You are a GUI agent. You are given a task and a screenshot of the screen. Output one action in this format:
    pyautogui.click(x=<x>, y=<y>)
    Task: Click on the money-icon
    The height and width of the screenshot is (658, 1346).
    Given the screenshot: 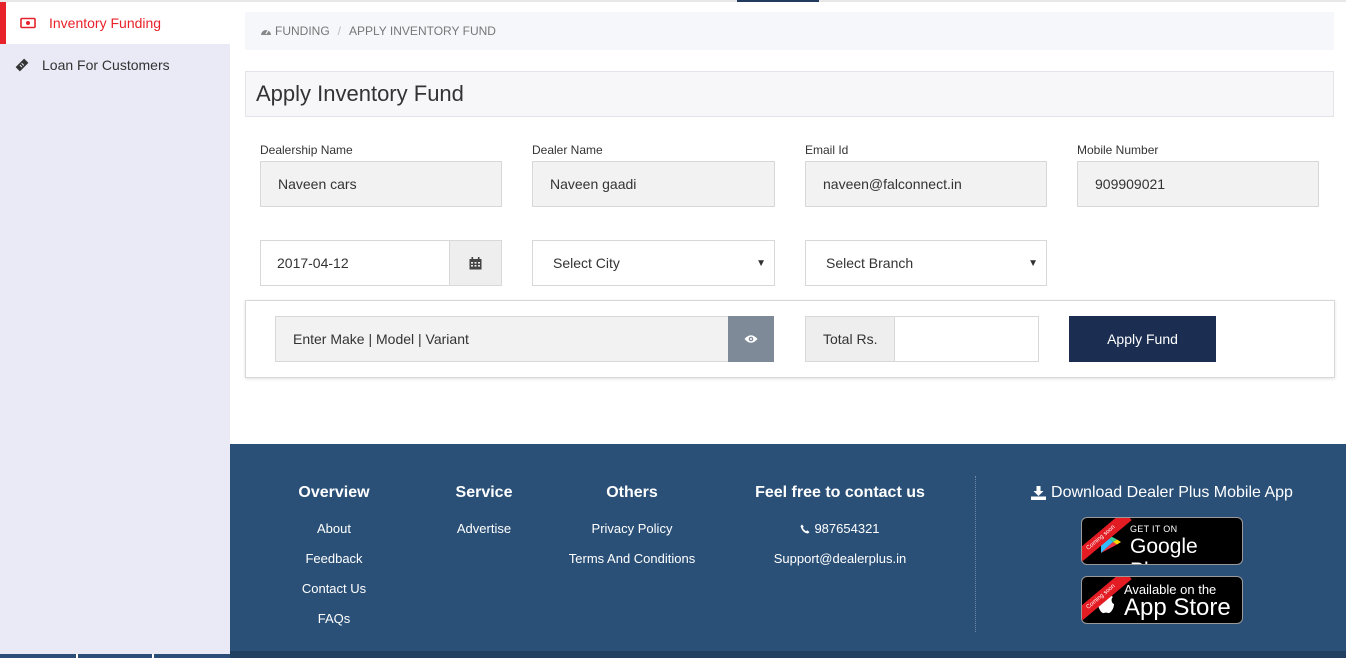 What is the action you would take?
    pyautogui.click(x=31, y=23)
    